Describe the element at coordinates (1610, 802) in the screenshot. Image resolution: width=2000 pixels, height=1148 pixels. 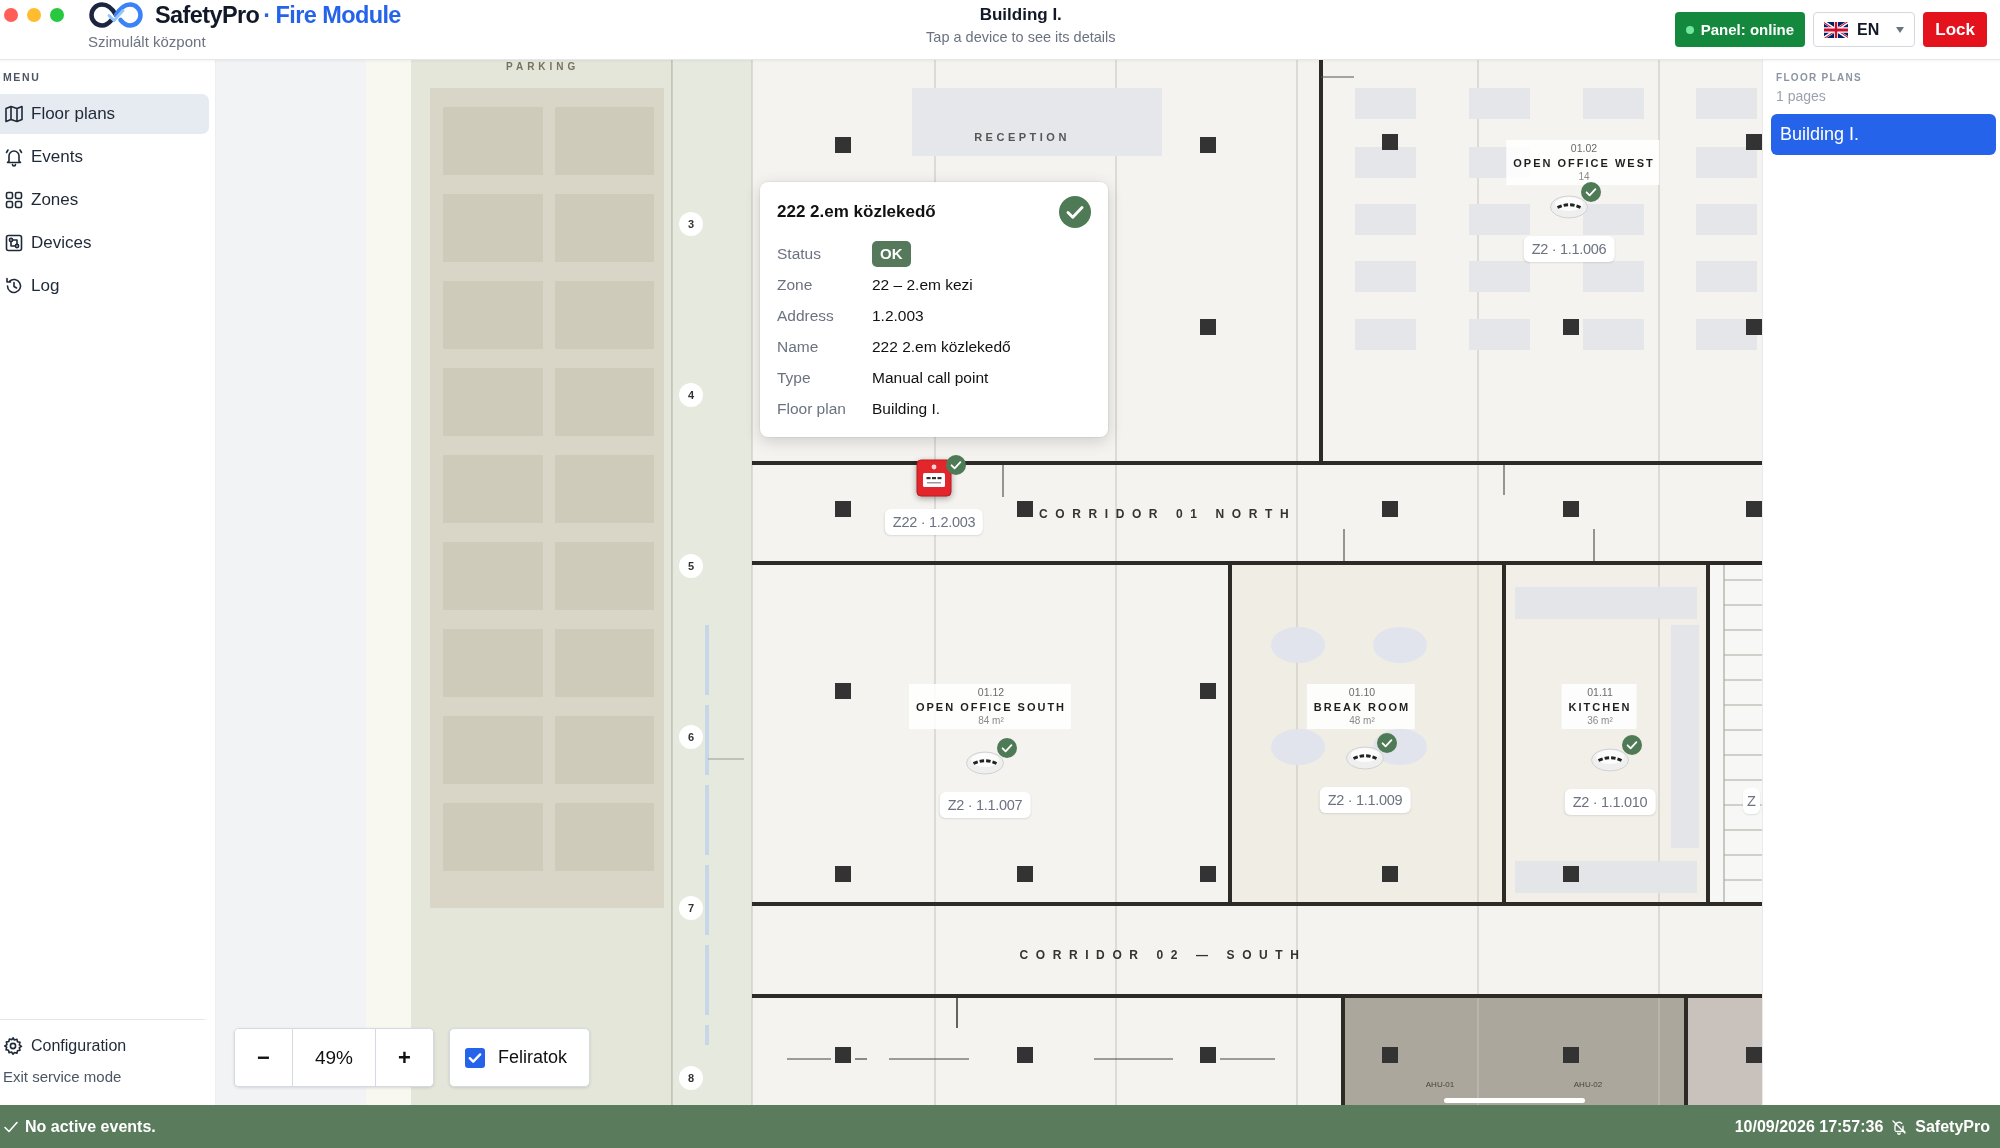
I see `device-tag: Z2 · 1.1.010` at that location.